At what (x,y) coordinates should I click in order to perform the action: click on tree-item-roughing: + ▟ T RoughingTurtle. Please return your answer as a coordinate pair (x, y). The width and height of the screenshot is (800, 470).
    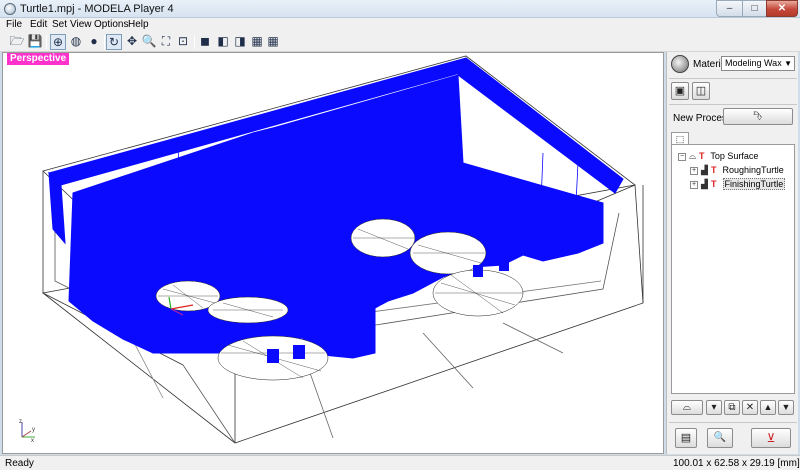
    Looking at the image, I should click on (737, 170).